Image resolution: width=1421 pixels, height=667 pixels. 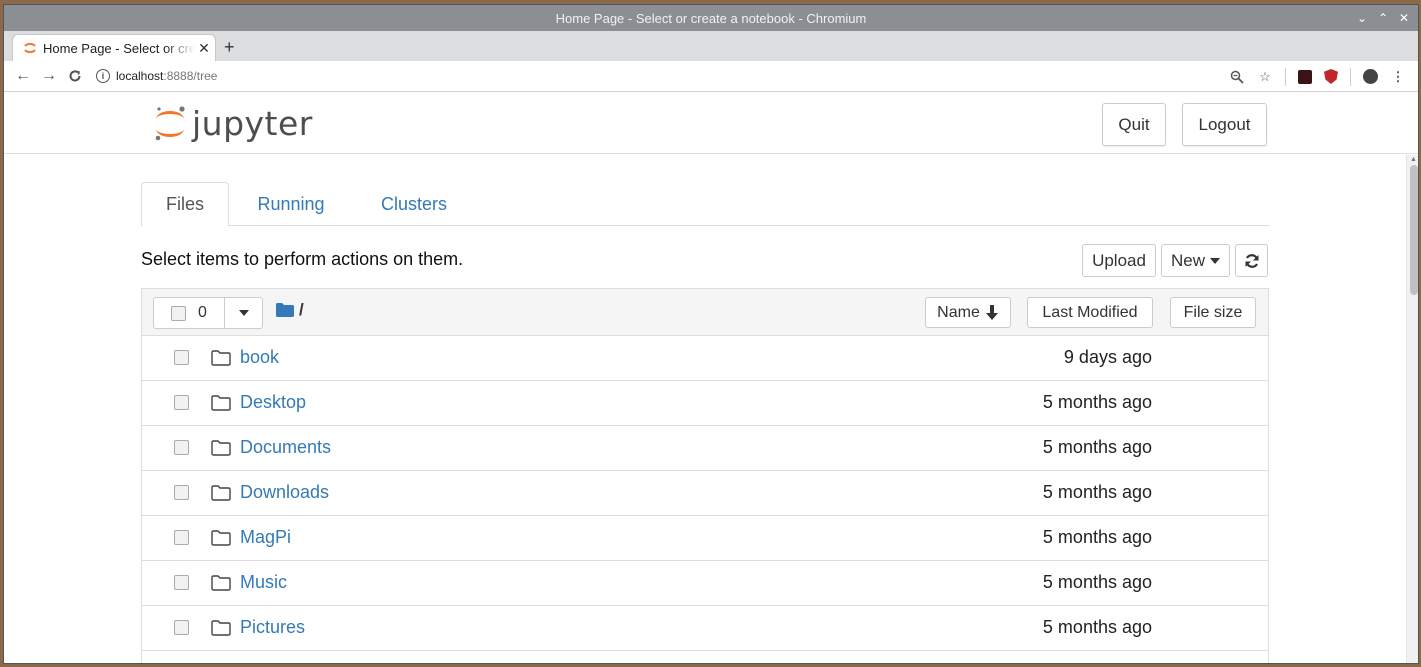 I want to click on menu-kebab-icon: ⋮, so click(x=1398, y=77).